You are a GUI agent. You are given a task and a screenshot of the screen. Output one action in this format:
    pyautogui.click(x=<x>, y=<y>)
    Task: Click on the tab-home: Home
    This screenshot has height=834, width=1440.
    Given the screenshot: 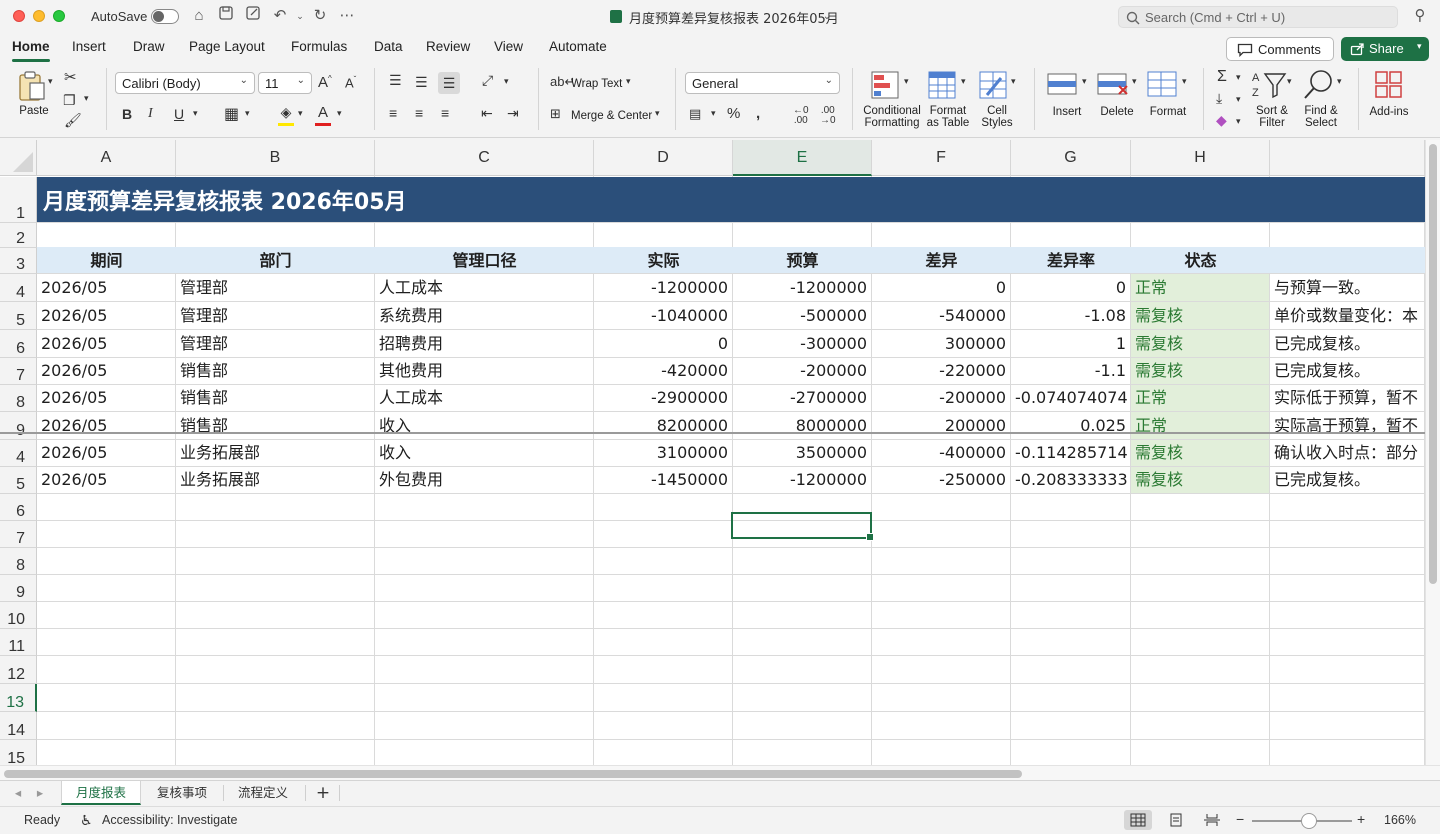 What is the action you would take?
    pyautogui.click(x=31, y=50)
    